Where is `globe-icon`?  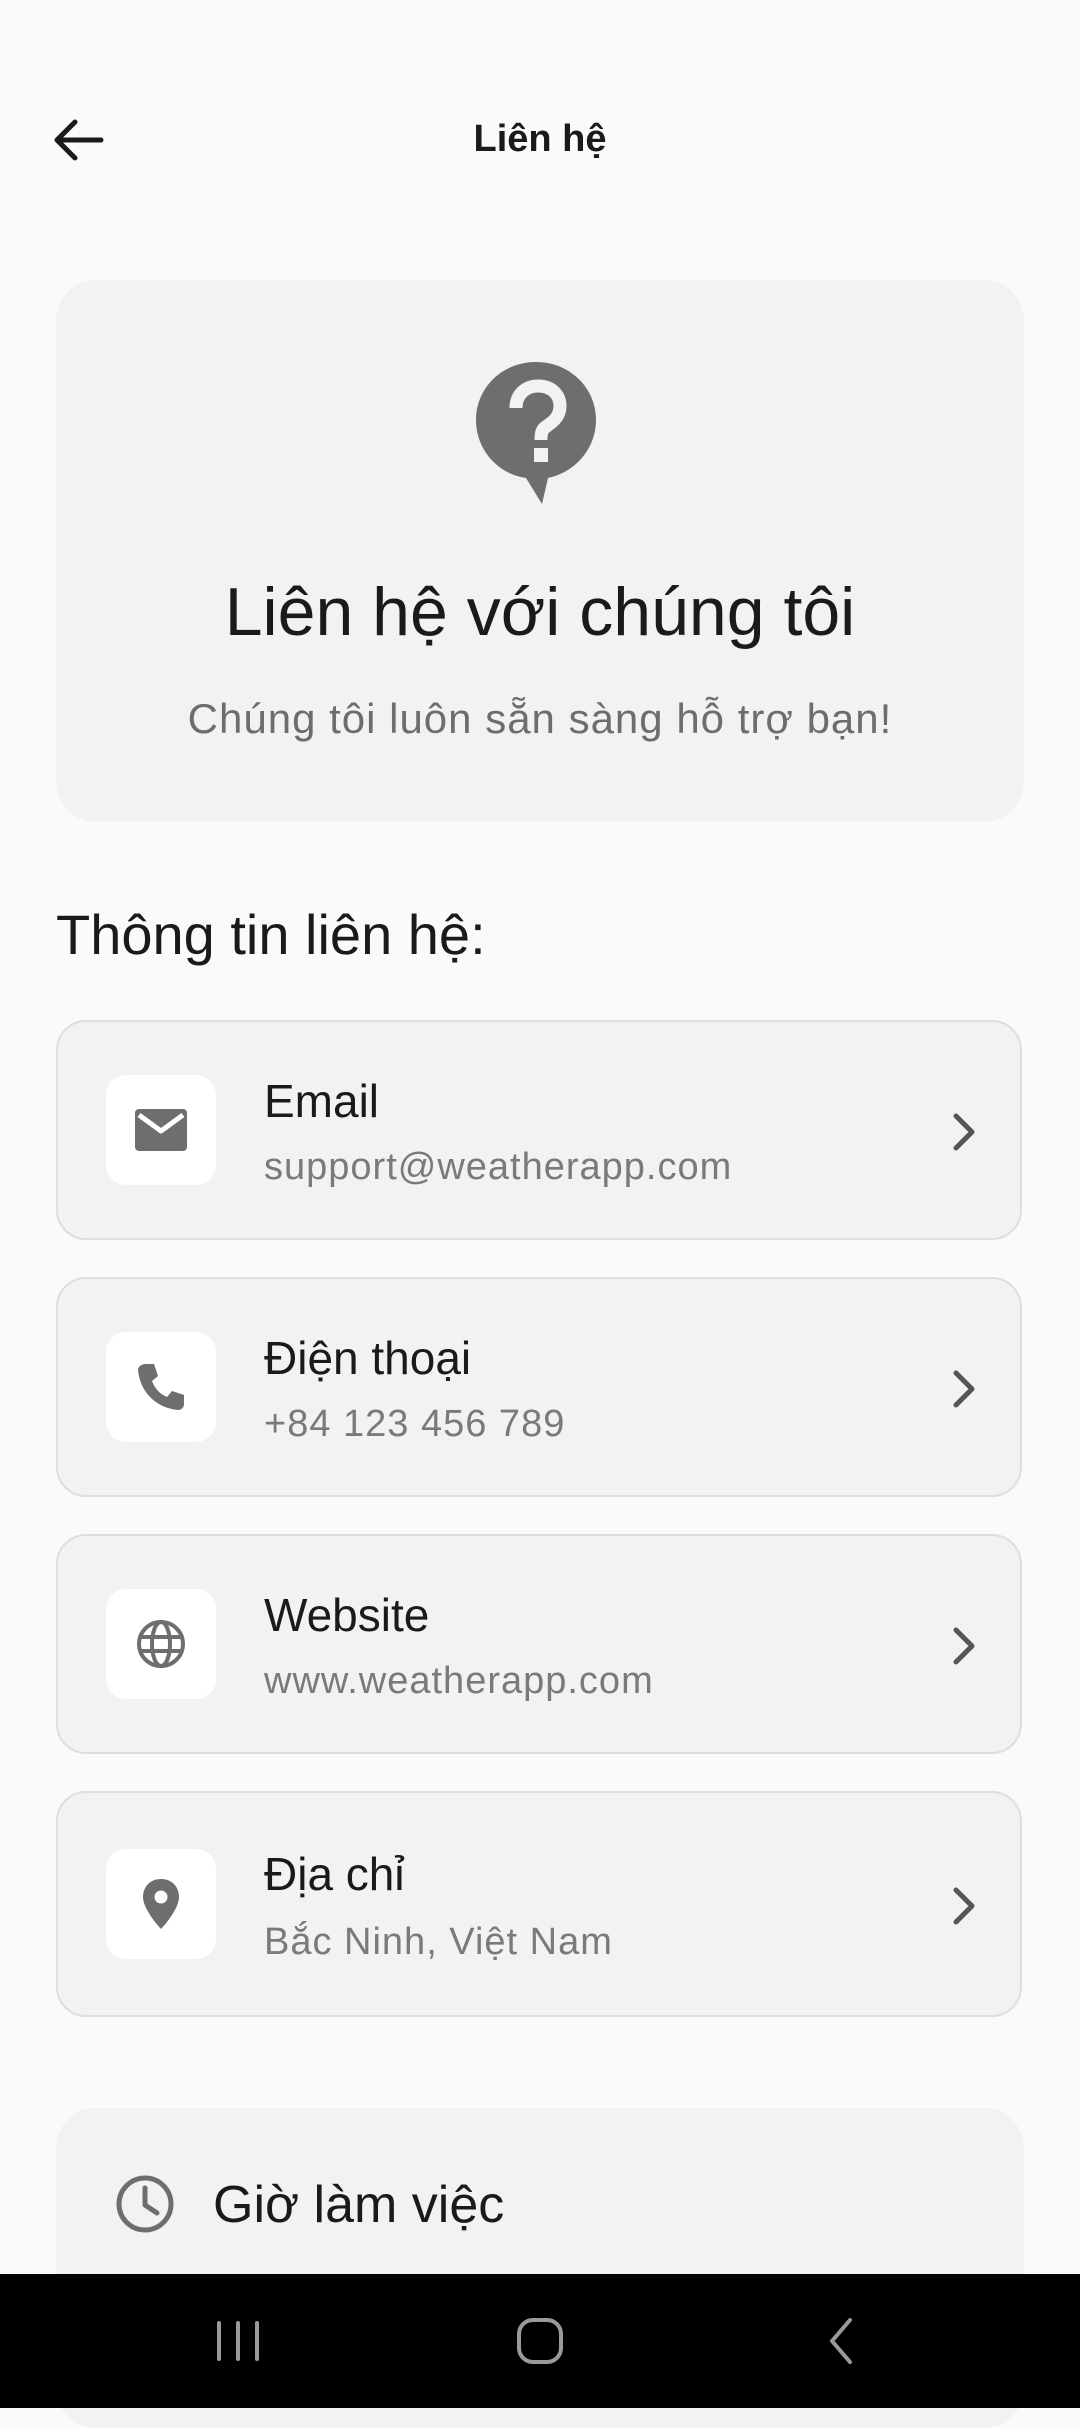
globe-icon is located at coordinates (161, 1644).